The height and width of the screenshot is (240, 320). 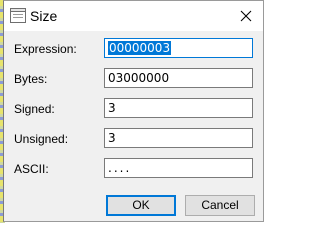 I want to click on signed-label: Signed:, so click(x=34, y=109).